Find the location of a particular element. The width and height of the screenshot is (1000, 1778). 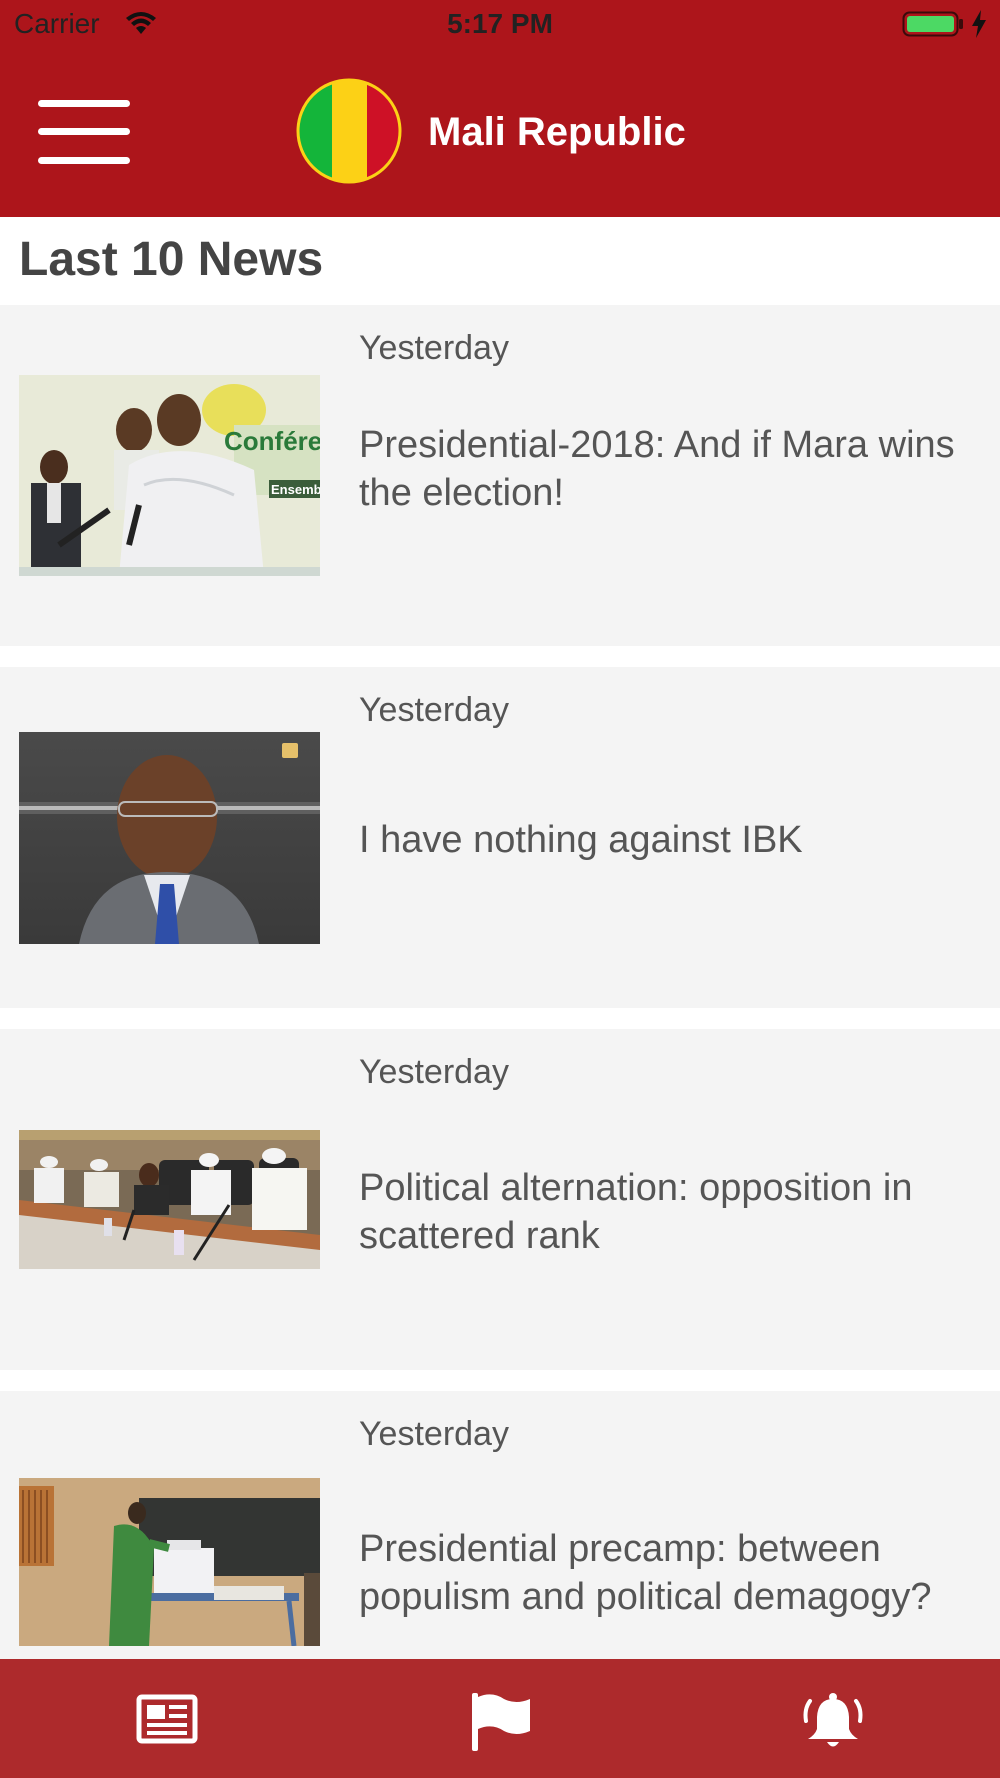

svg-text: Ensemble is located at coordinates (295, 489).